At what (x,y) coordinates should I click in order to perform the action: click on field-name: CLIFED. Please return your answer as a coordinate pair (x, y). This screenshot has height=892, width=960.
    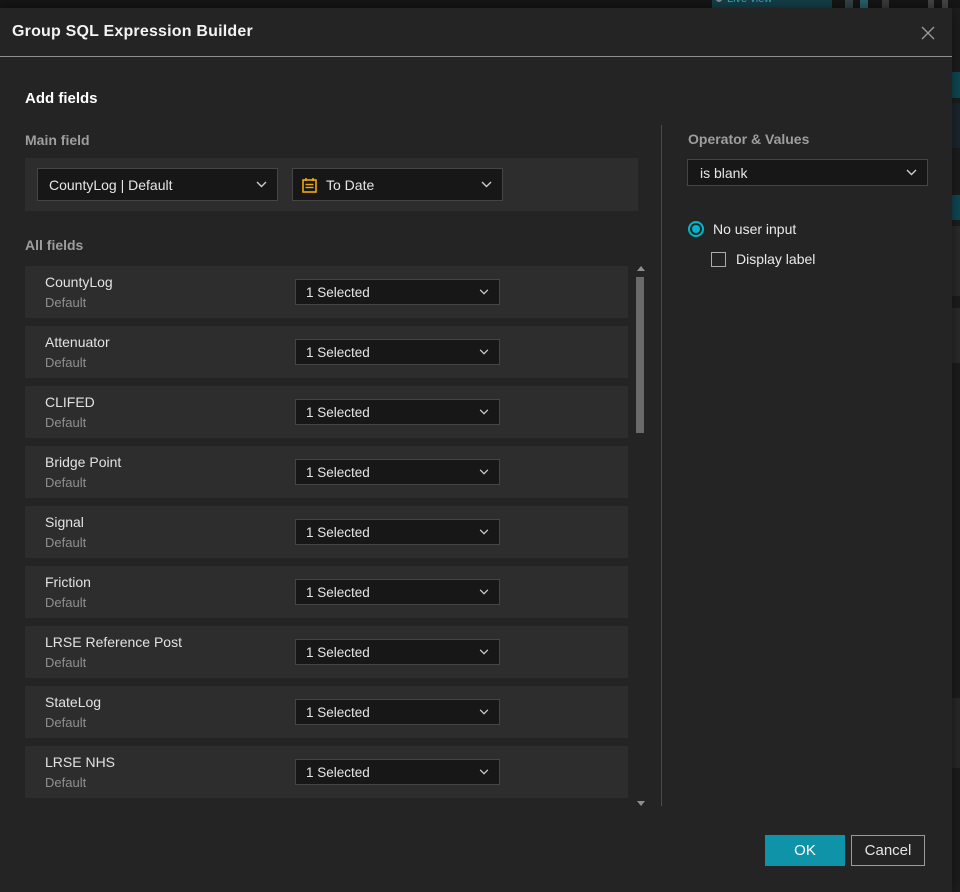
    Looking at the image, I should click on (70, 402).